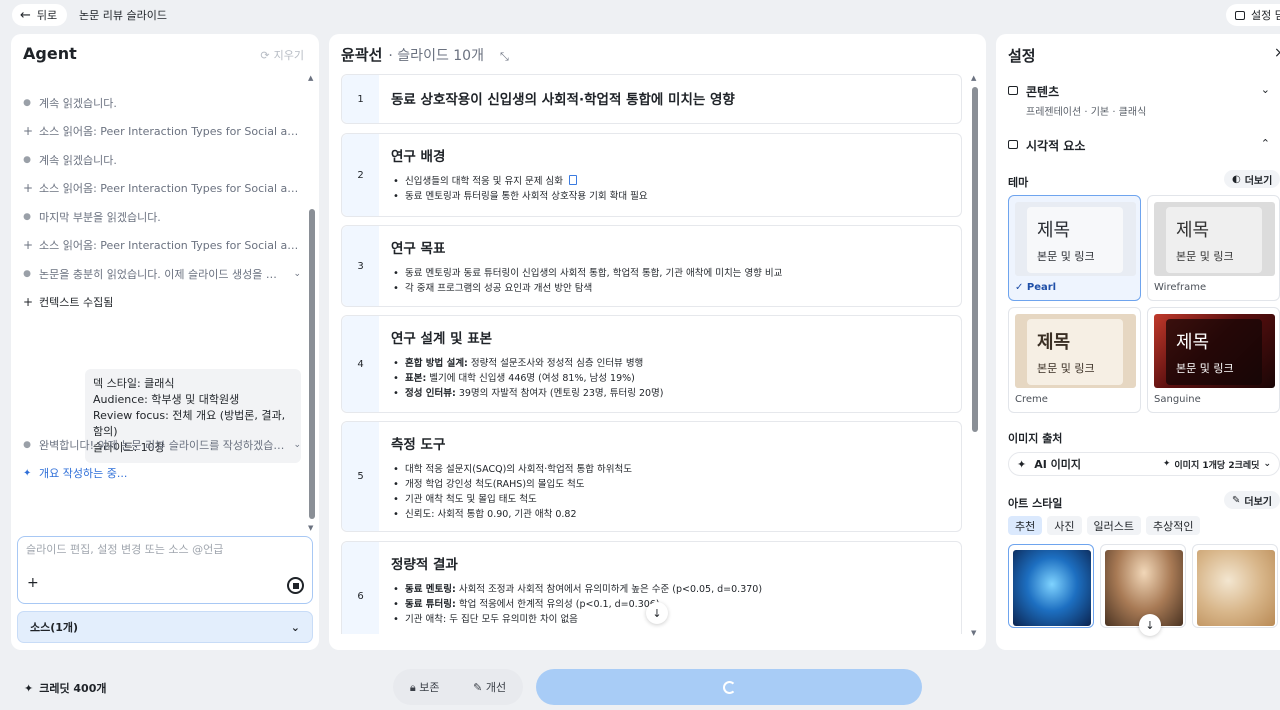 The image size is (1280, 710). What do you see at coordinates (1035, 503) in the screenshot?
I see `art-style-label: 아트 스타일` at bounding box center [1035, 503].